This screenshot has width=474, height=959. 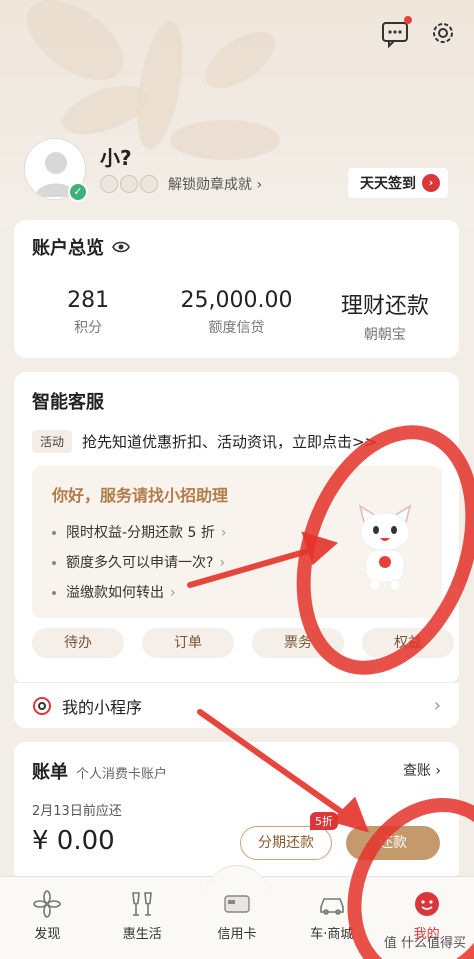 I want to click on activity-banner: 活动 抢先知道优惠折扣、活动资讯，立即点击>>, so click(x=204, y=441).